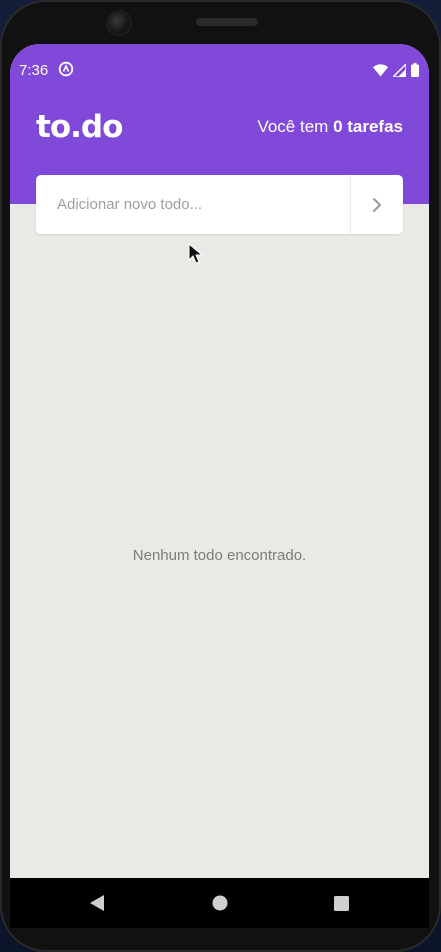 The height and width of the screenshot is (952, 441). What do you see at coordinates (66, 69) in the screenshot?
I see `app-notification-icon` at bounding box center [66, 69].